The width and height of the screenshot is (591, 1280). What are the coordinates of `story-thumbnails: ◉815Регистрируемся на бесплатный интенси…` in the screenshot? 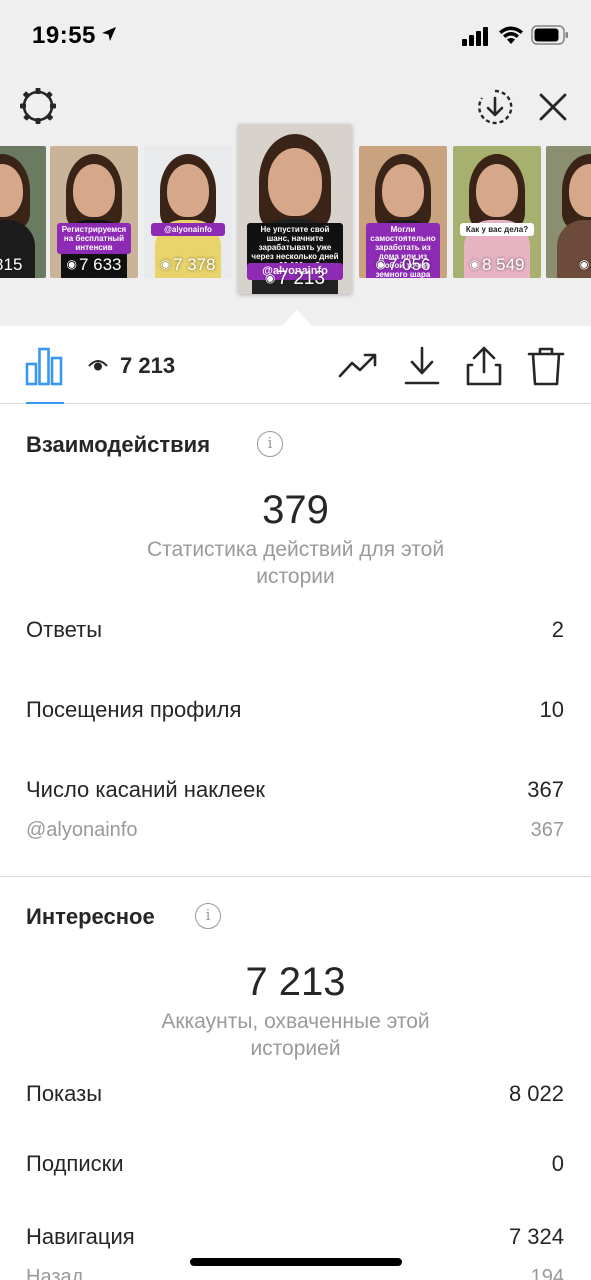 It's located at (295, 214).